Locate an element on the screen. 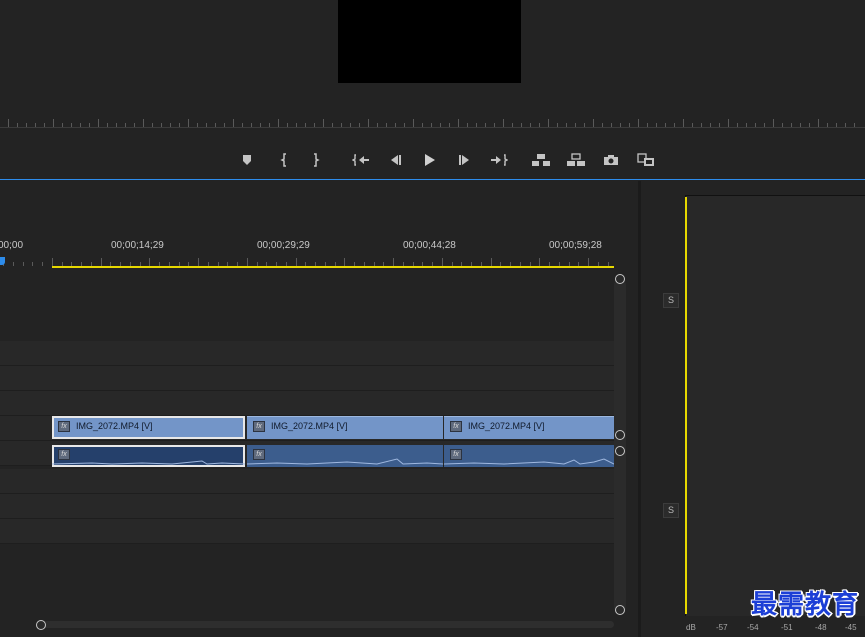 This screenshot has height=637, width=865. playhead is located at coordinates (2, 261).